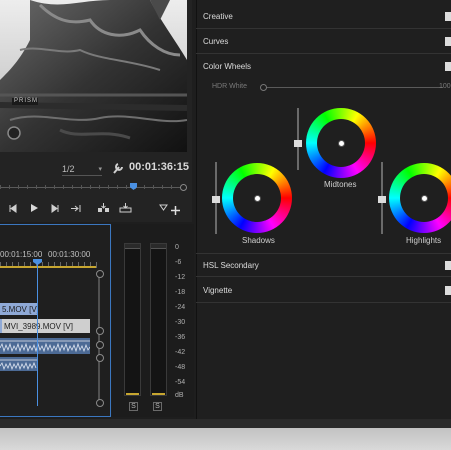  What do you see at coordinates (76, 208) in the screenshot?
I see `go-to-out-icon` at bounding box center [76, 208].